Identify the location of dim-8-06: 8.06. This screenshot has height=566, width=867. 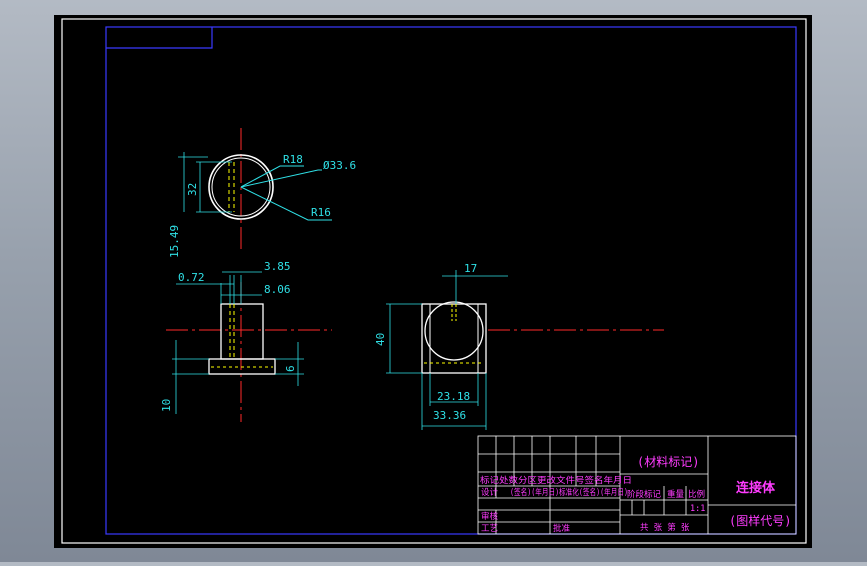
(277, 289).